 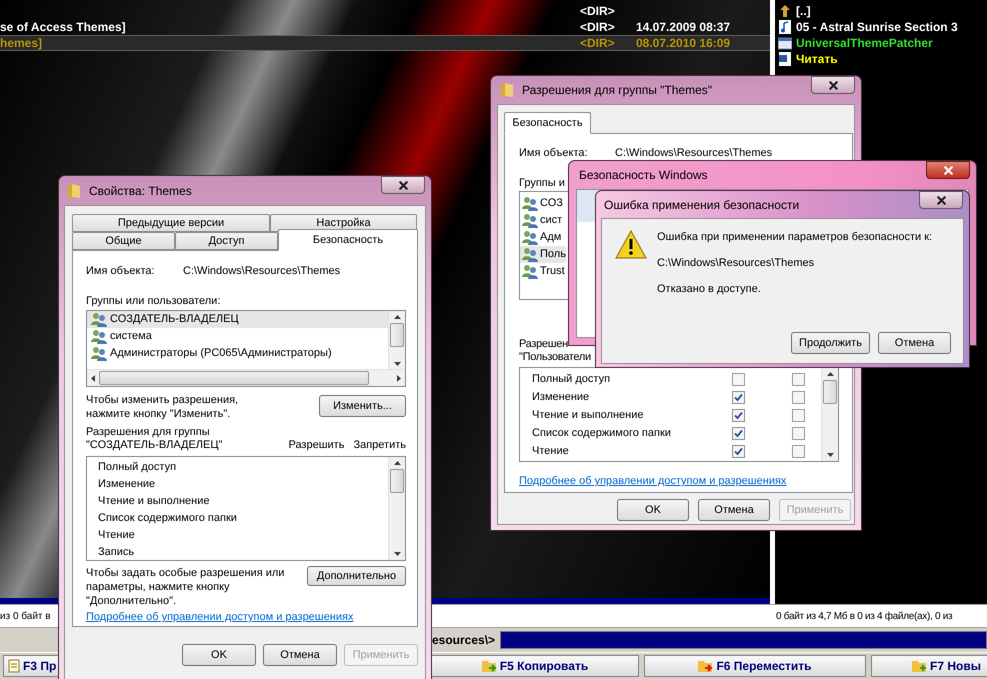 I want to click on right-arrow-icon, so click(x=399, y=378).